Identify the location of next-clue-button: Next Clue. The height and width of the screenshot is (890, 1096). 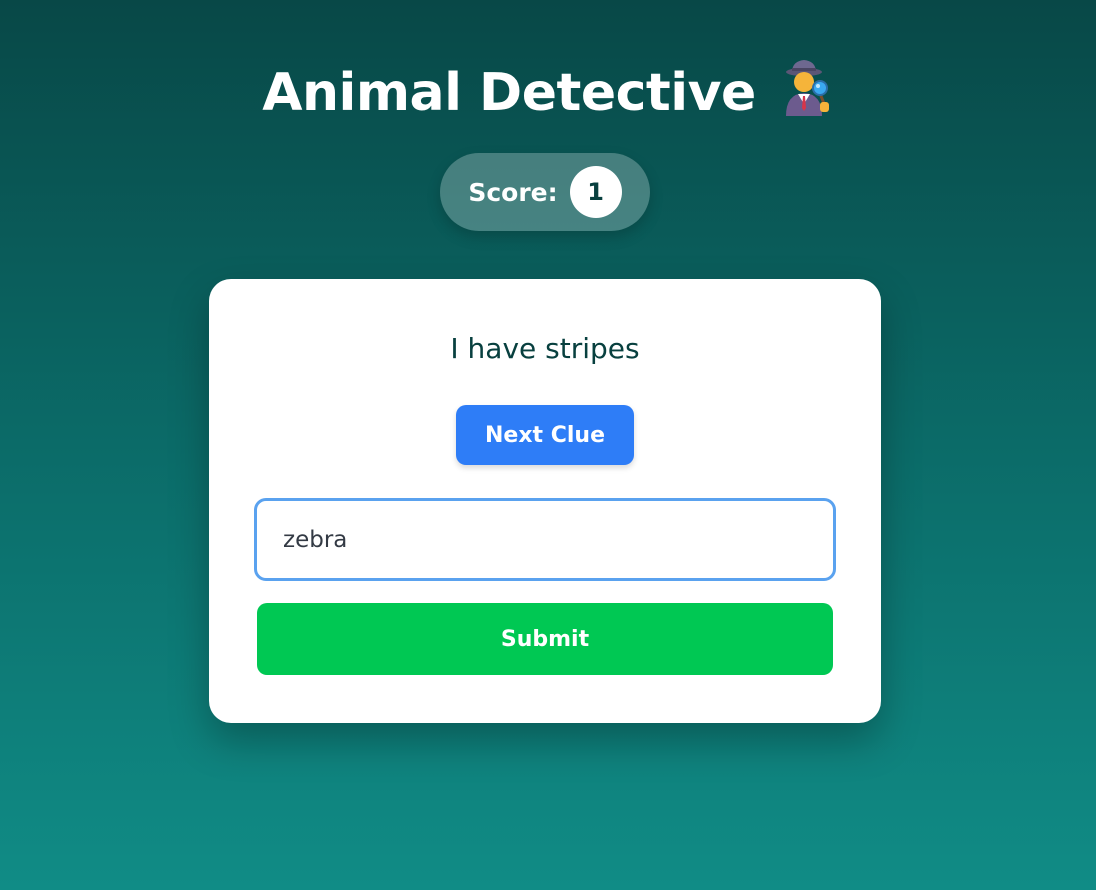
(545, 435).